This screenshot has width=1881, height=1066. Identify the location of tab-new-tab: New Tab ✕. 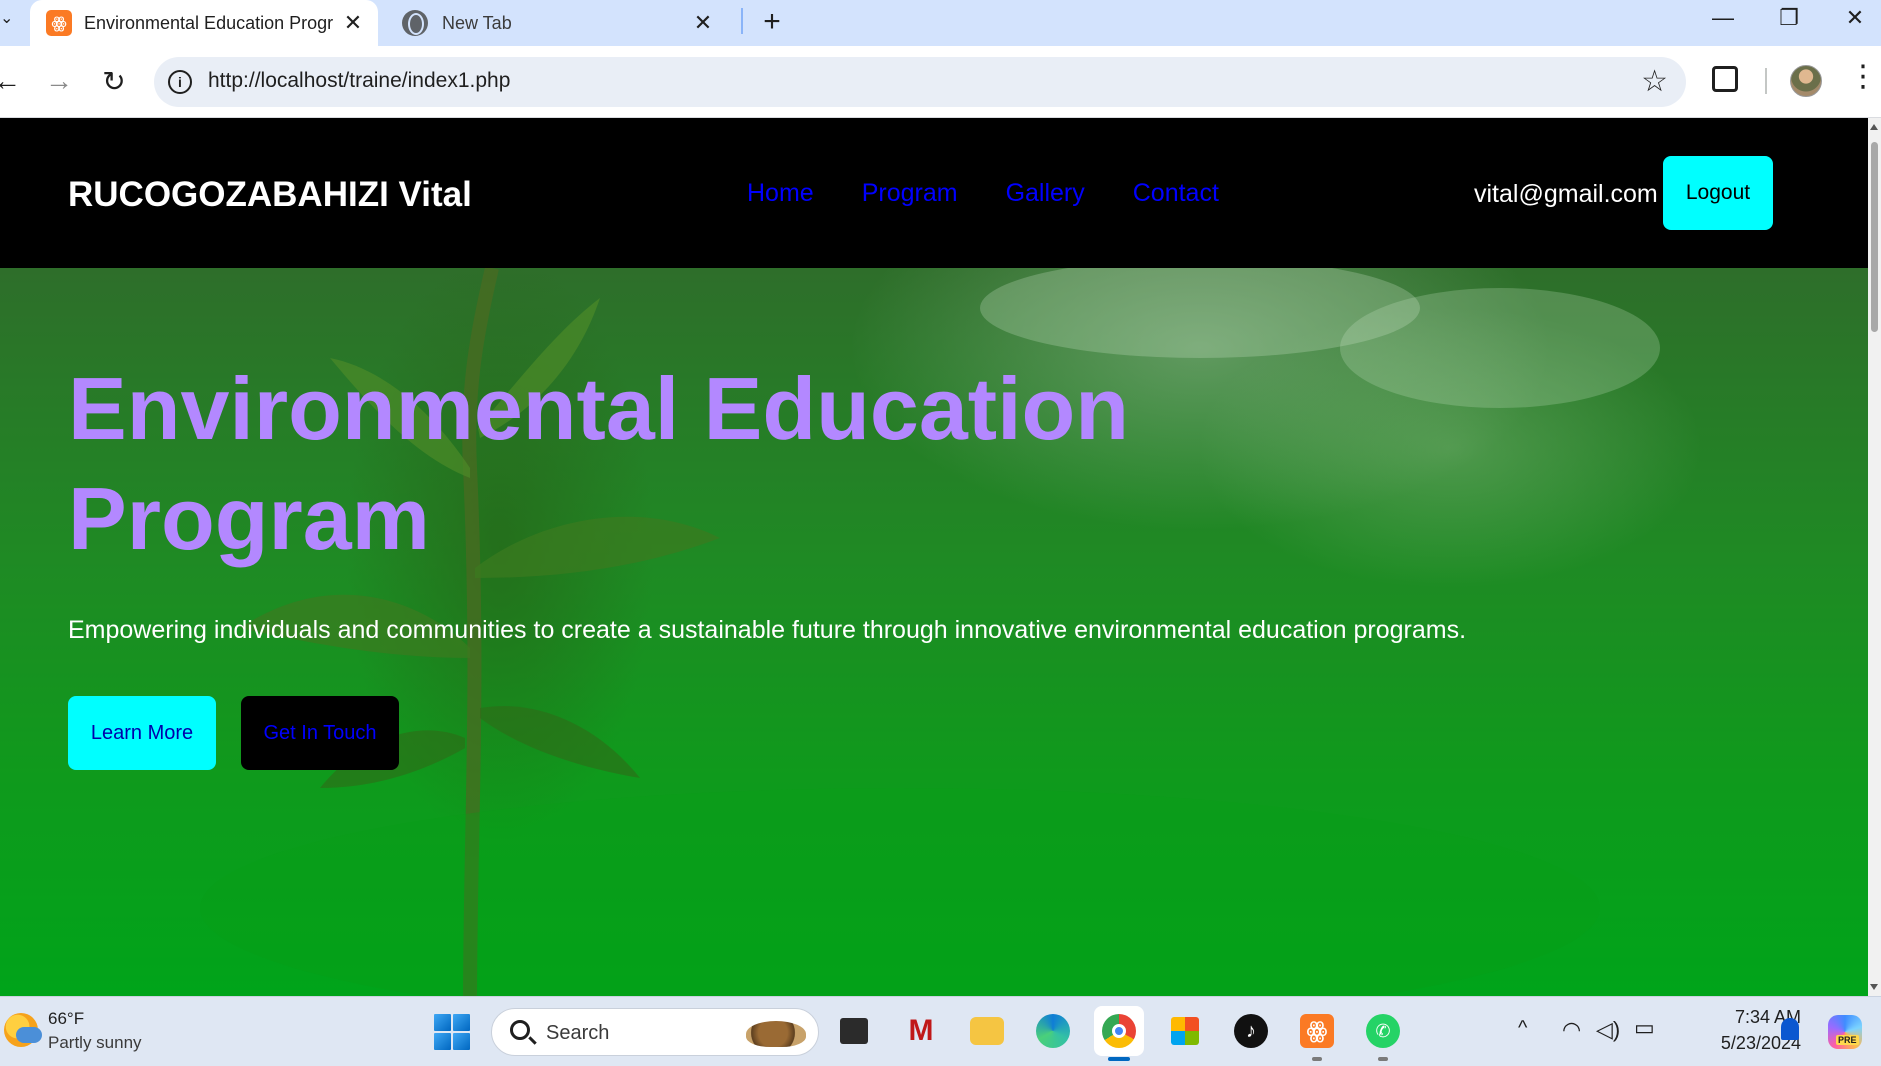
(558, 23).